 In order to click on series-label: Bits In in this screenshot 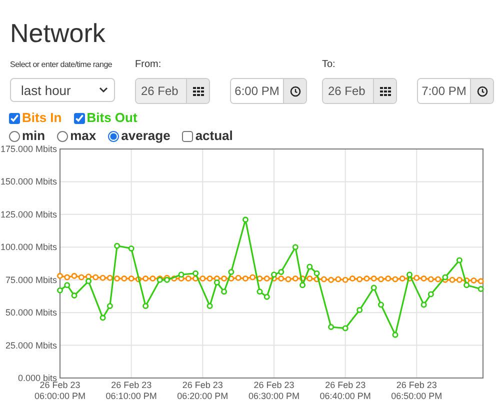, I will do `click(42, 118)`.